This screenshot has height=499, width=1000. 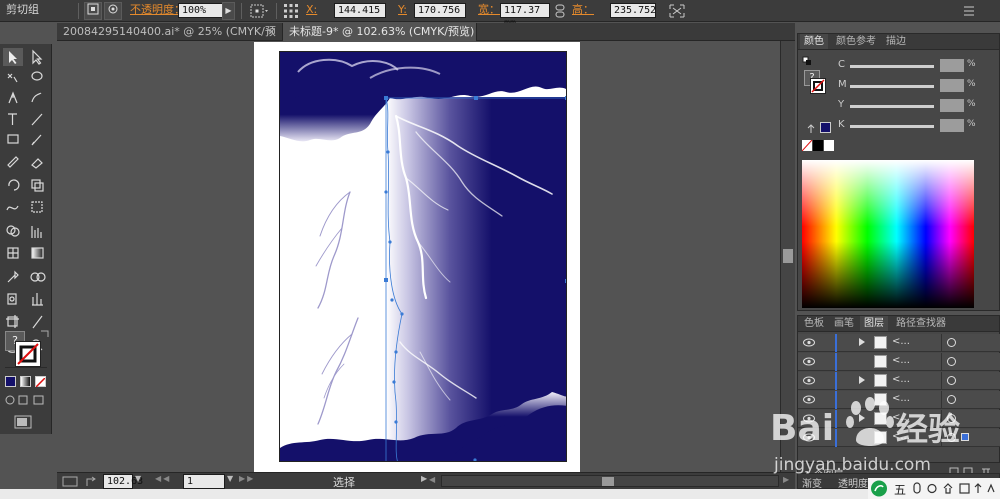 I want to click on input-method-icon, so click(x=879, y=488).